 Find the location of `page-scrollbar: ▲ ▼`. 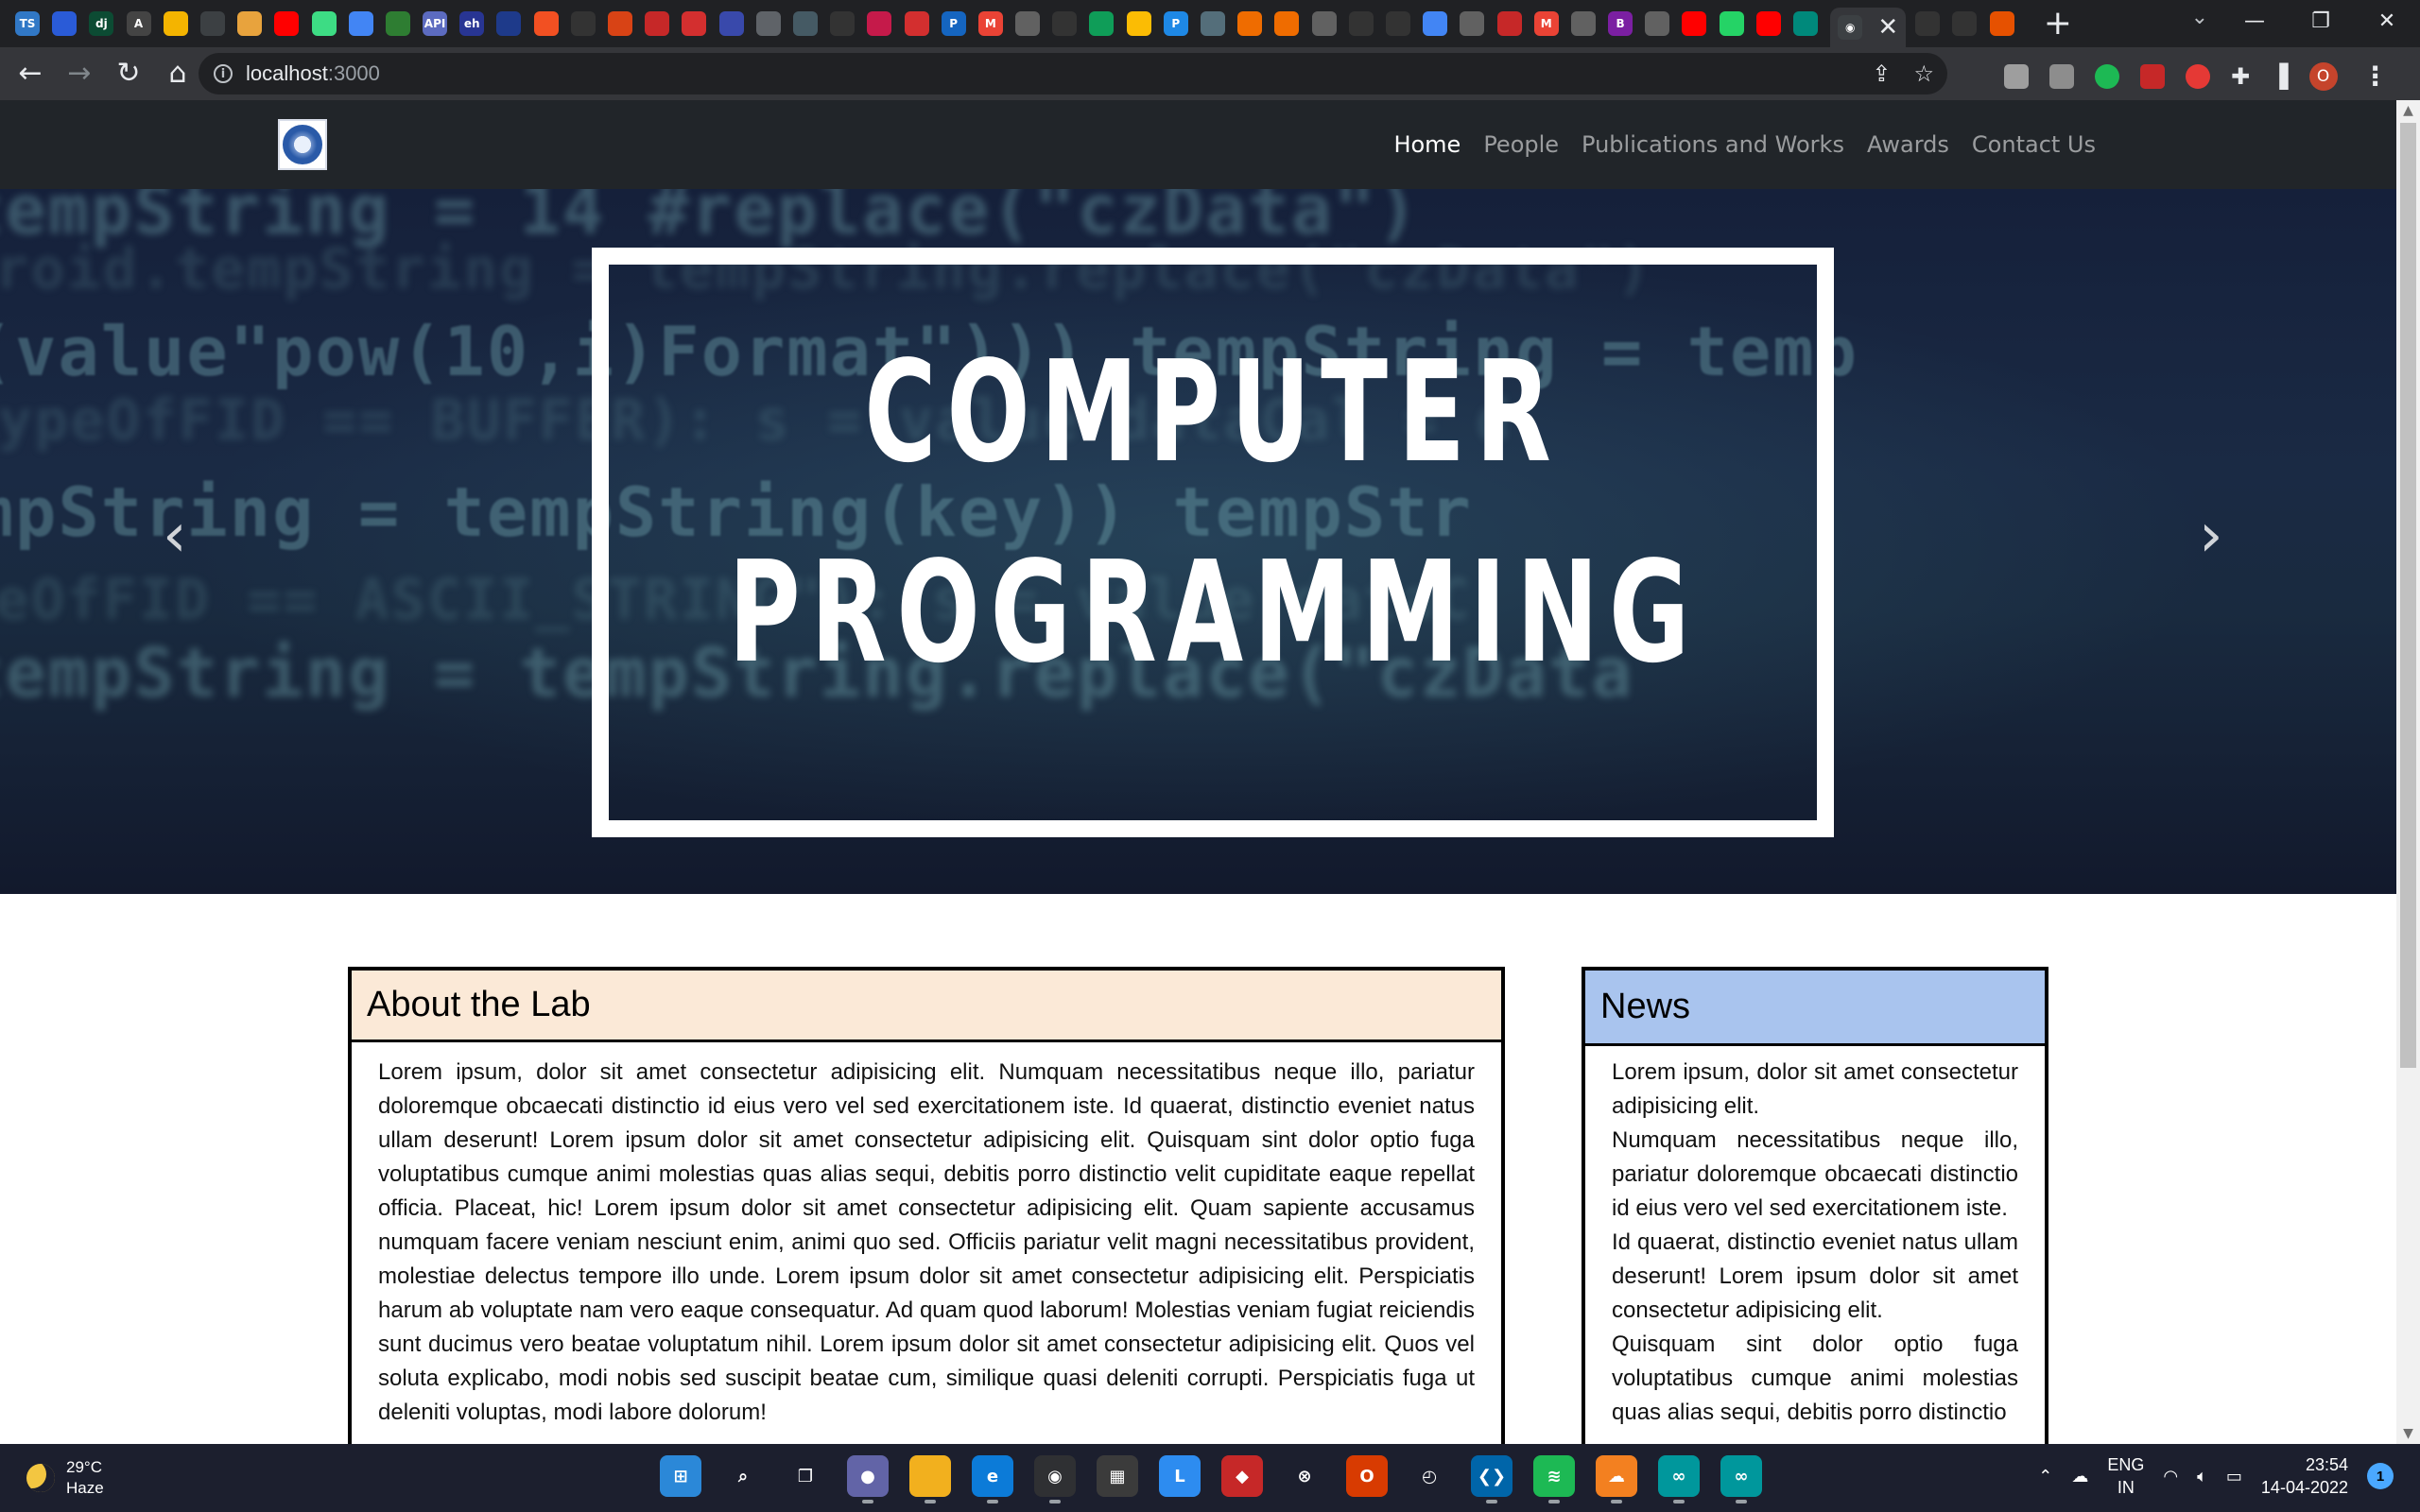

page-scrollbar: ▲ ▼ is located at coordinates (2408, 772).